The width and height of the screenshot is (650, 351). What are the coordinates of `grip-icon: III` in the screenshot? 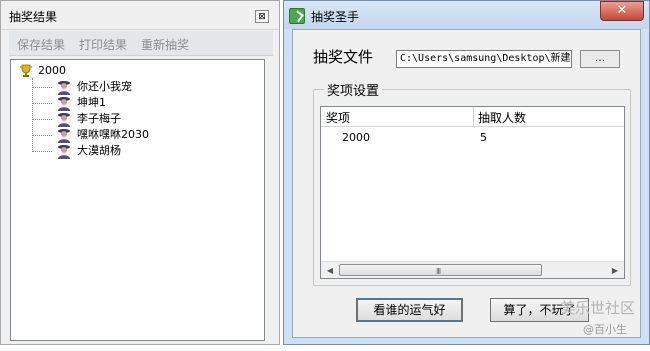 It's located at (438, 271).